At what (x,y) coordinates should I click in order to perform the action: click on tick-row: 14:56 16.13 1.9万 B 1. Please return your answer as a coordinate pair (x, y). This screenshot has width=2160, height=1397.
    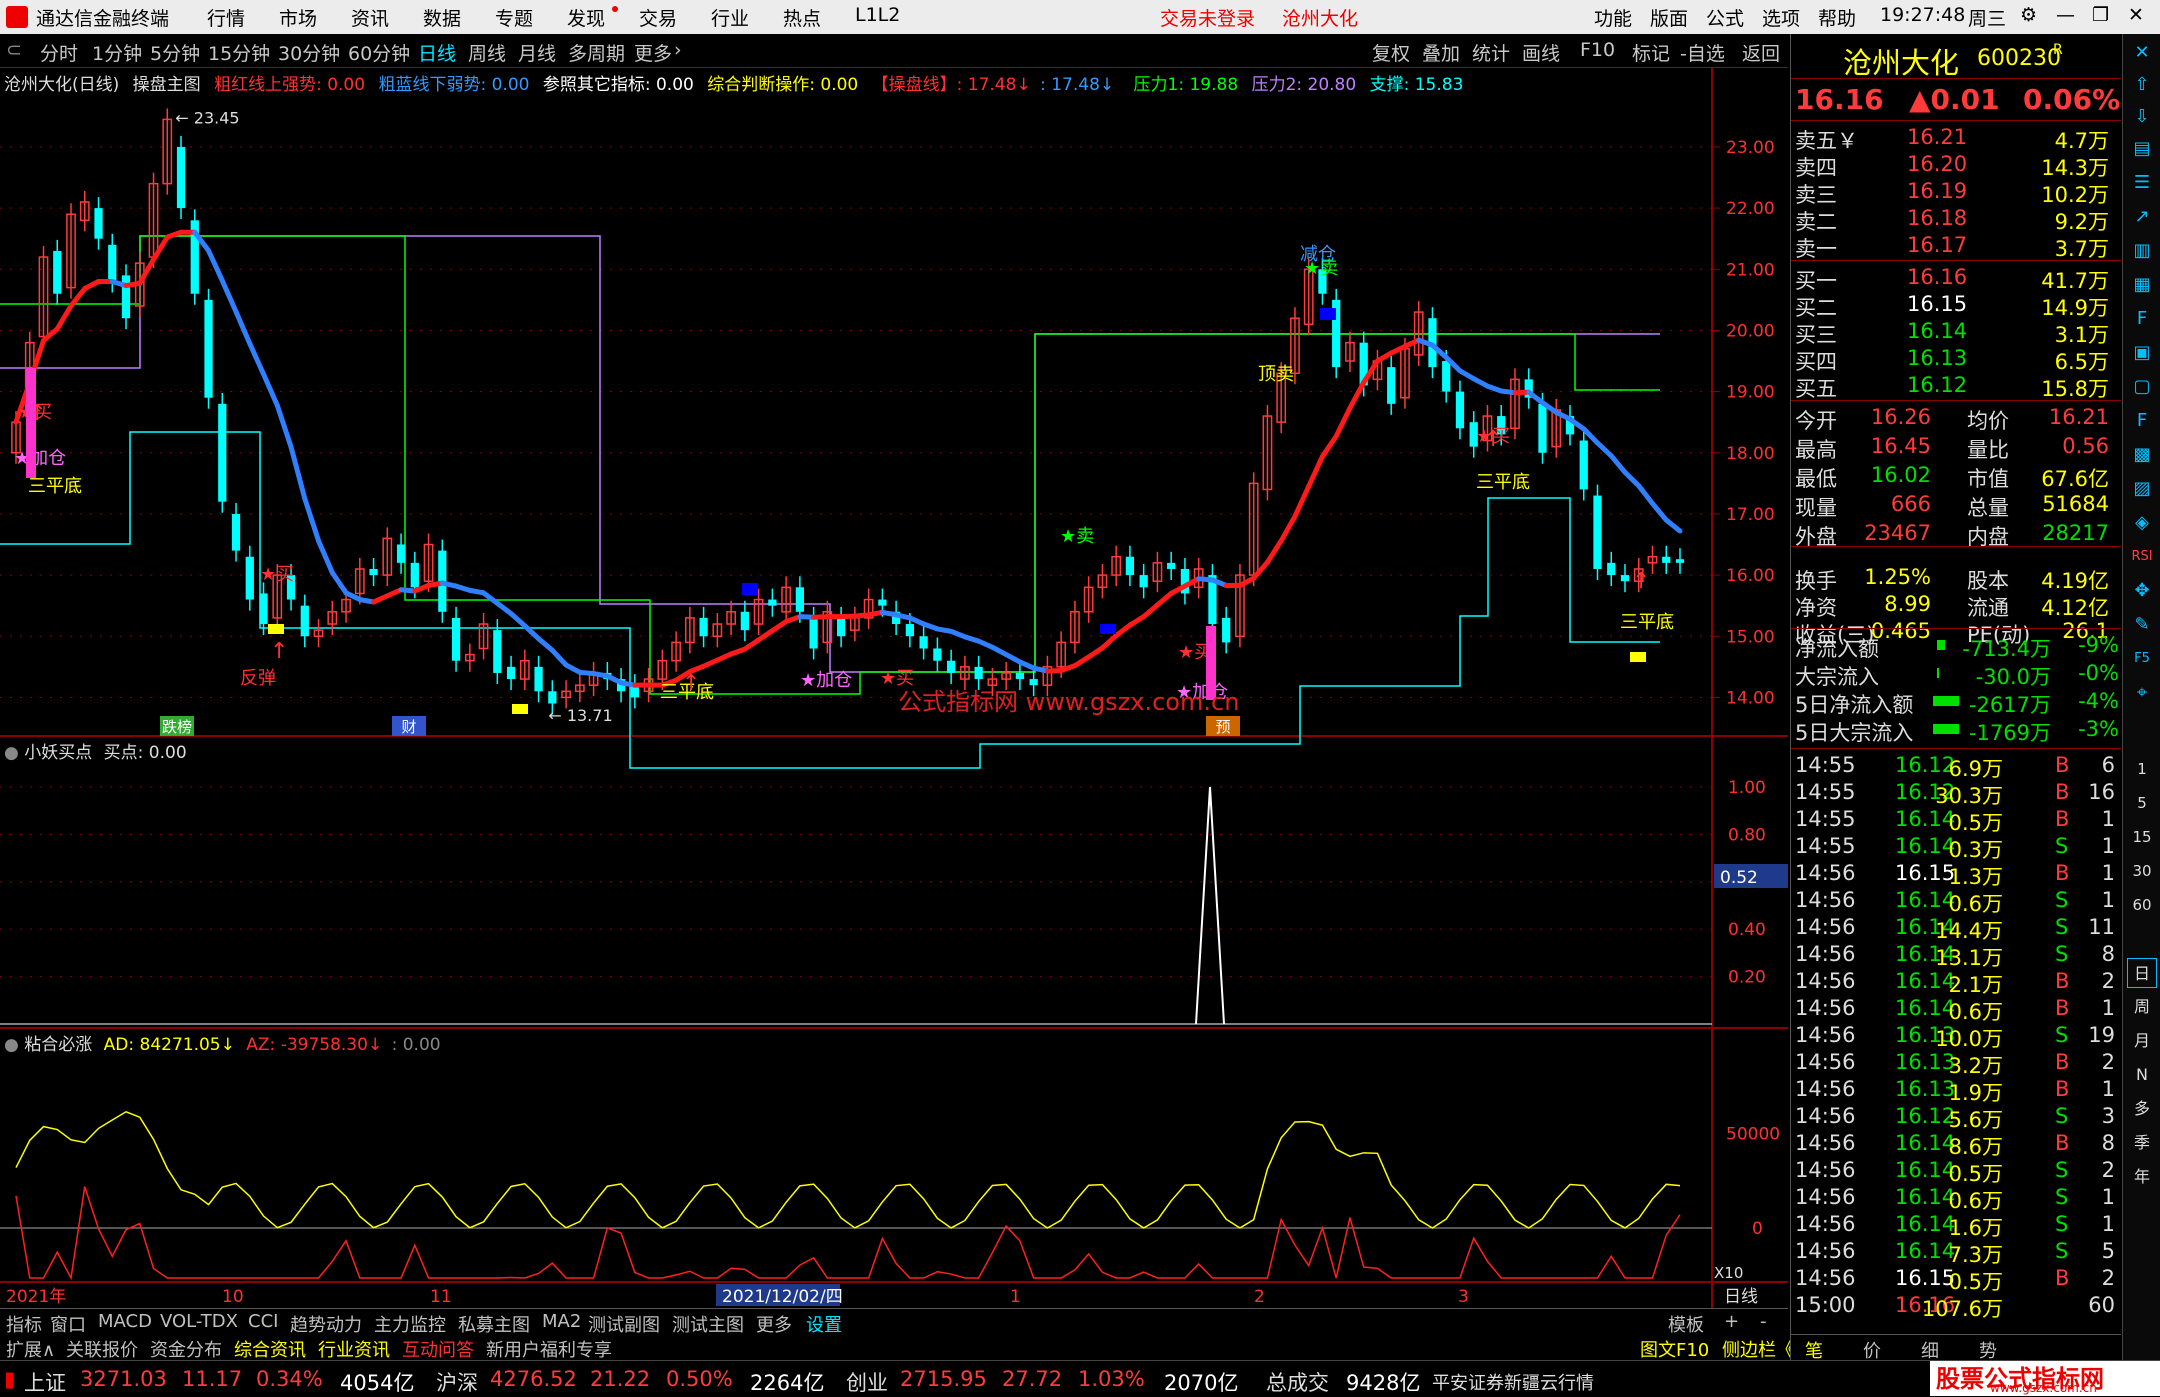
    Looking at the image, I should click on (1956, 1090).